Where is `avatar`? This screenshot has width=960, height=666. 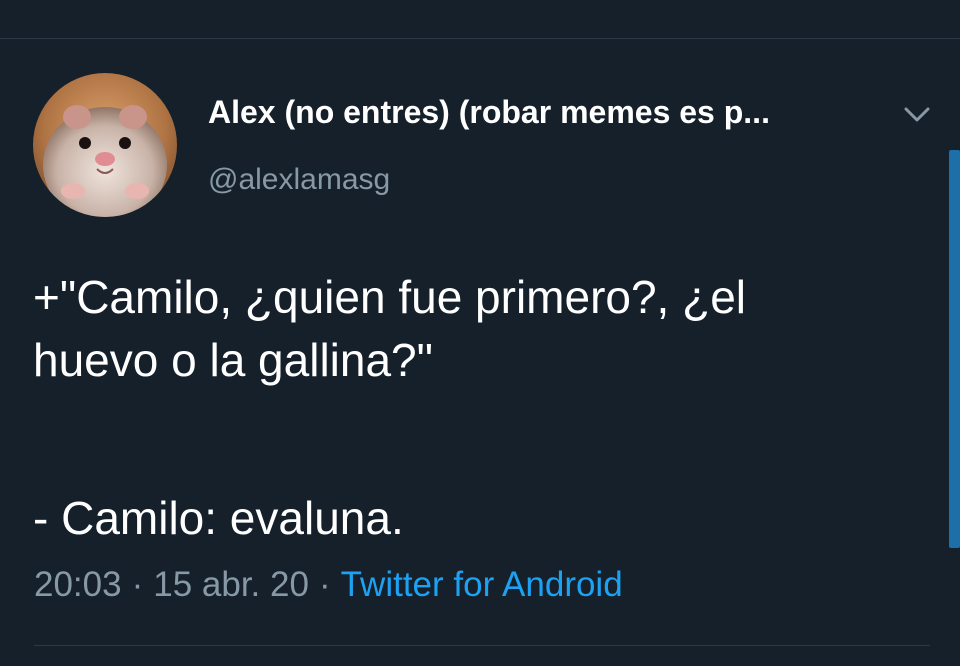 avatar is located at coordinates (105, 145).